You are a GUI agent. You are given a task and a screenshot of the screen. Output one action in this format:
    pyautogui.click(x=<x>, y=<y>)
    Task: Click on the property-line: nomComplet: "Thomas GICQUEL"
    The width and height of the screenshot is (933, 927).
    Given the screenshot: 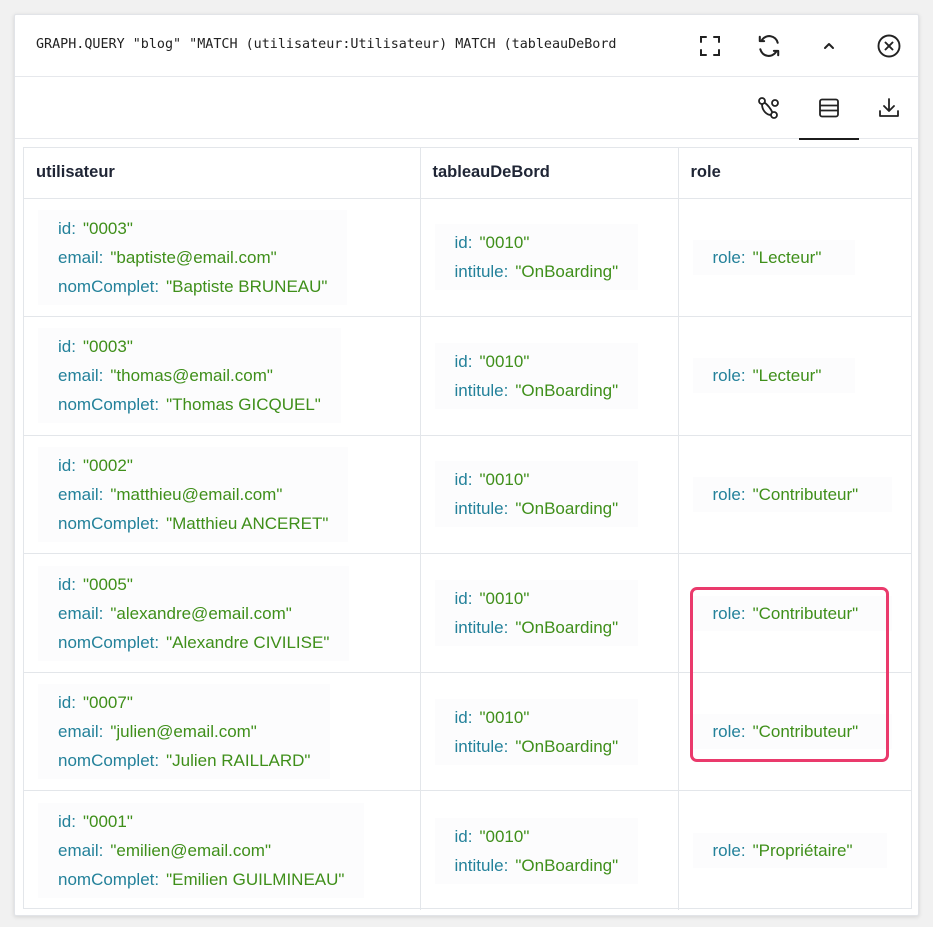 What is the action you would take?
    pyautogui.click(x=189, y=404)
    